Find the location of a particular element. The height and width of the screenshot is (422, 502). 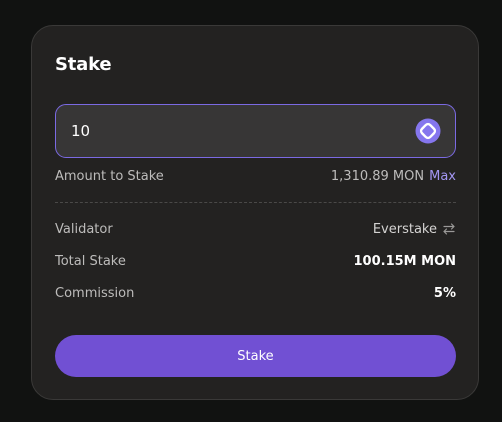

total-stake-value: 100.15M MON is located at coordinates (405, 261).